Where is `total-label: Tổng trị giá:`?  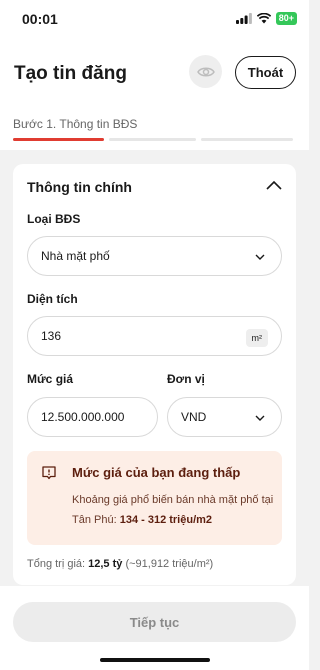 total-label: Tổng trị giá: is located at coordinates (58, 564).